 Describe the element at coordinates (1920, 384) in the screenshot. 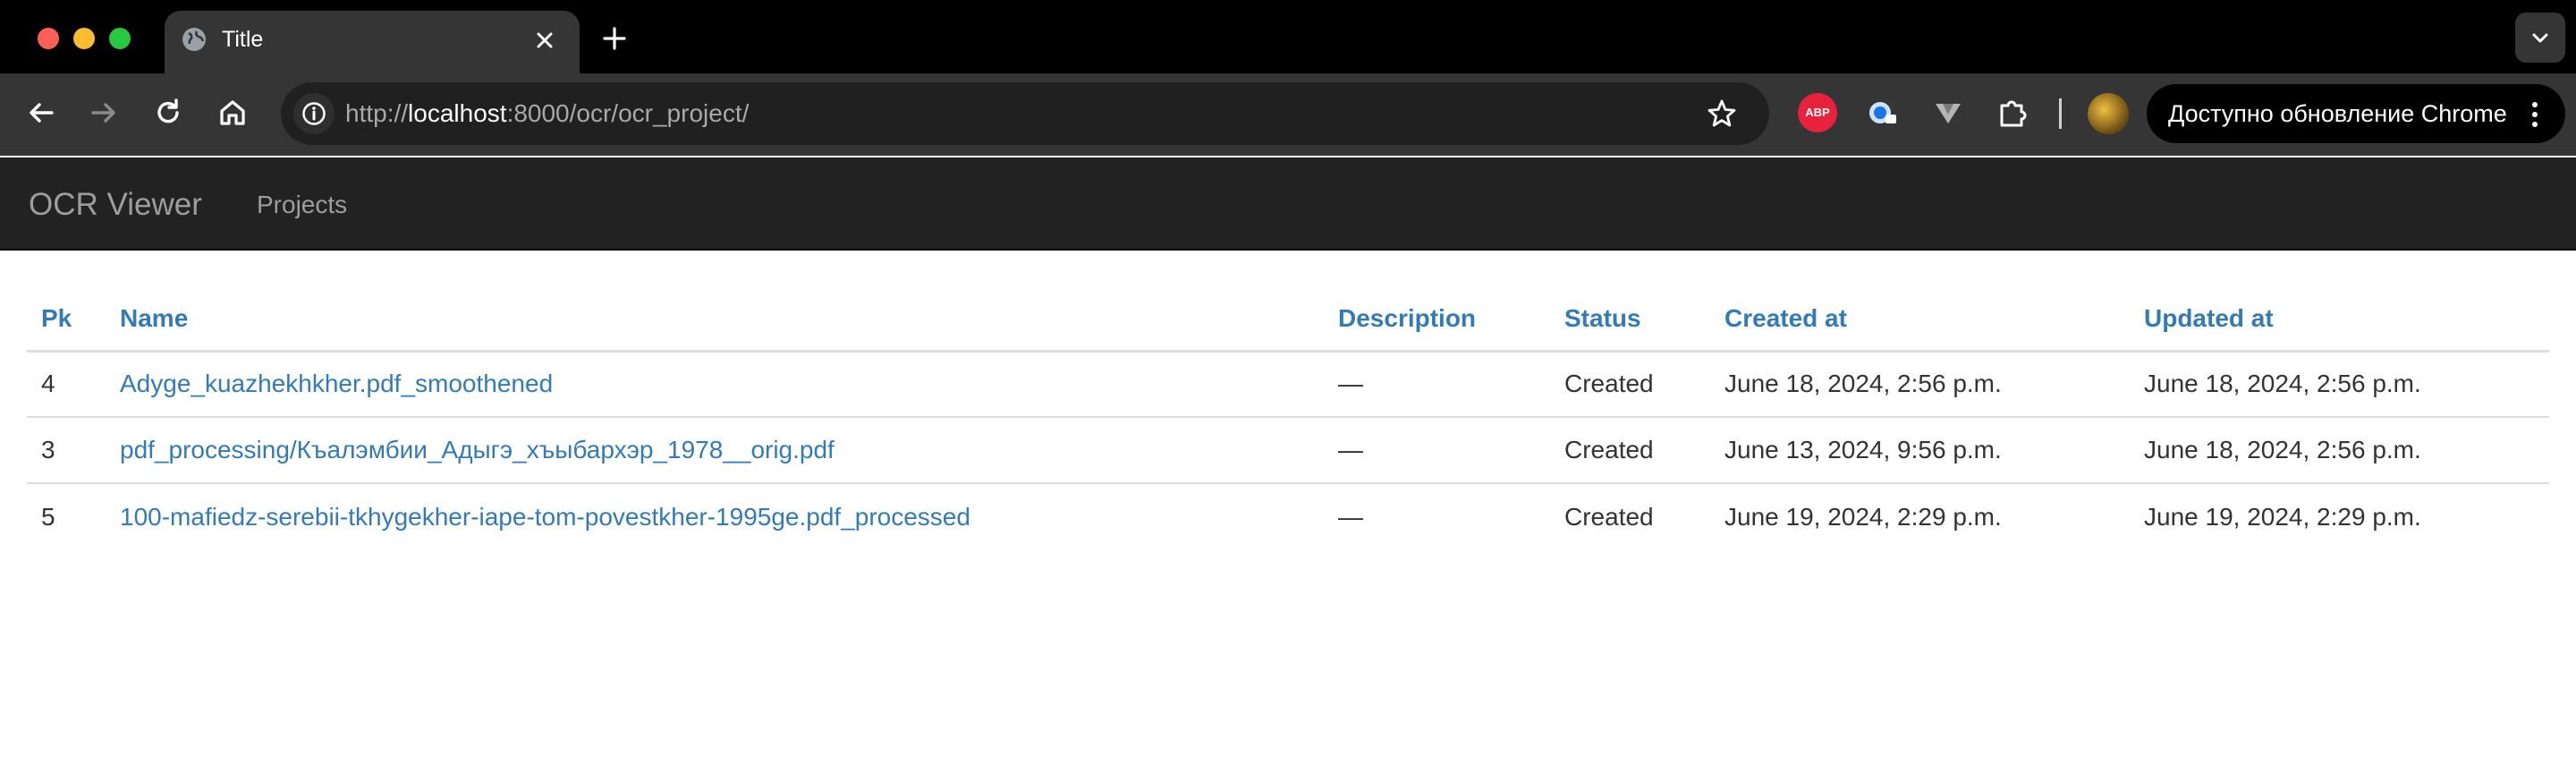

I see `cell-created-at: June 18, 2024, 2:56 p.m.` at that location.